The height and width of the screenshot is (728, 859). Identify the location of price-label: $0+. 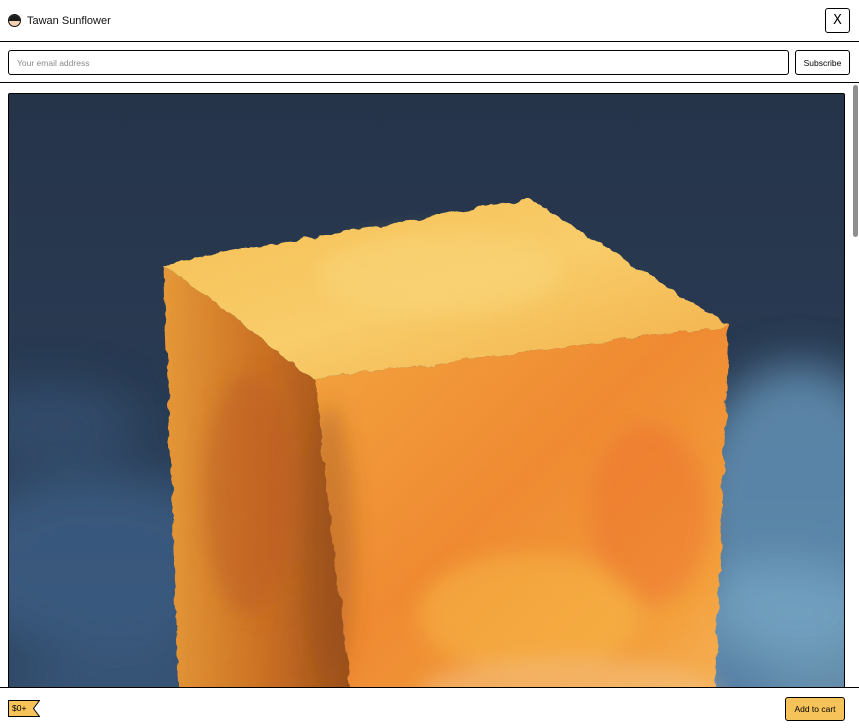
(19, 708).